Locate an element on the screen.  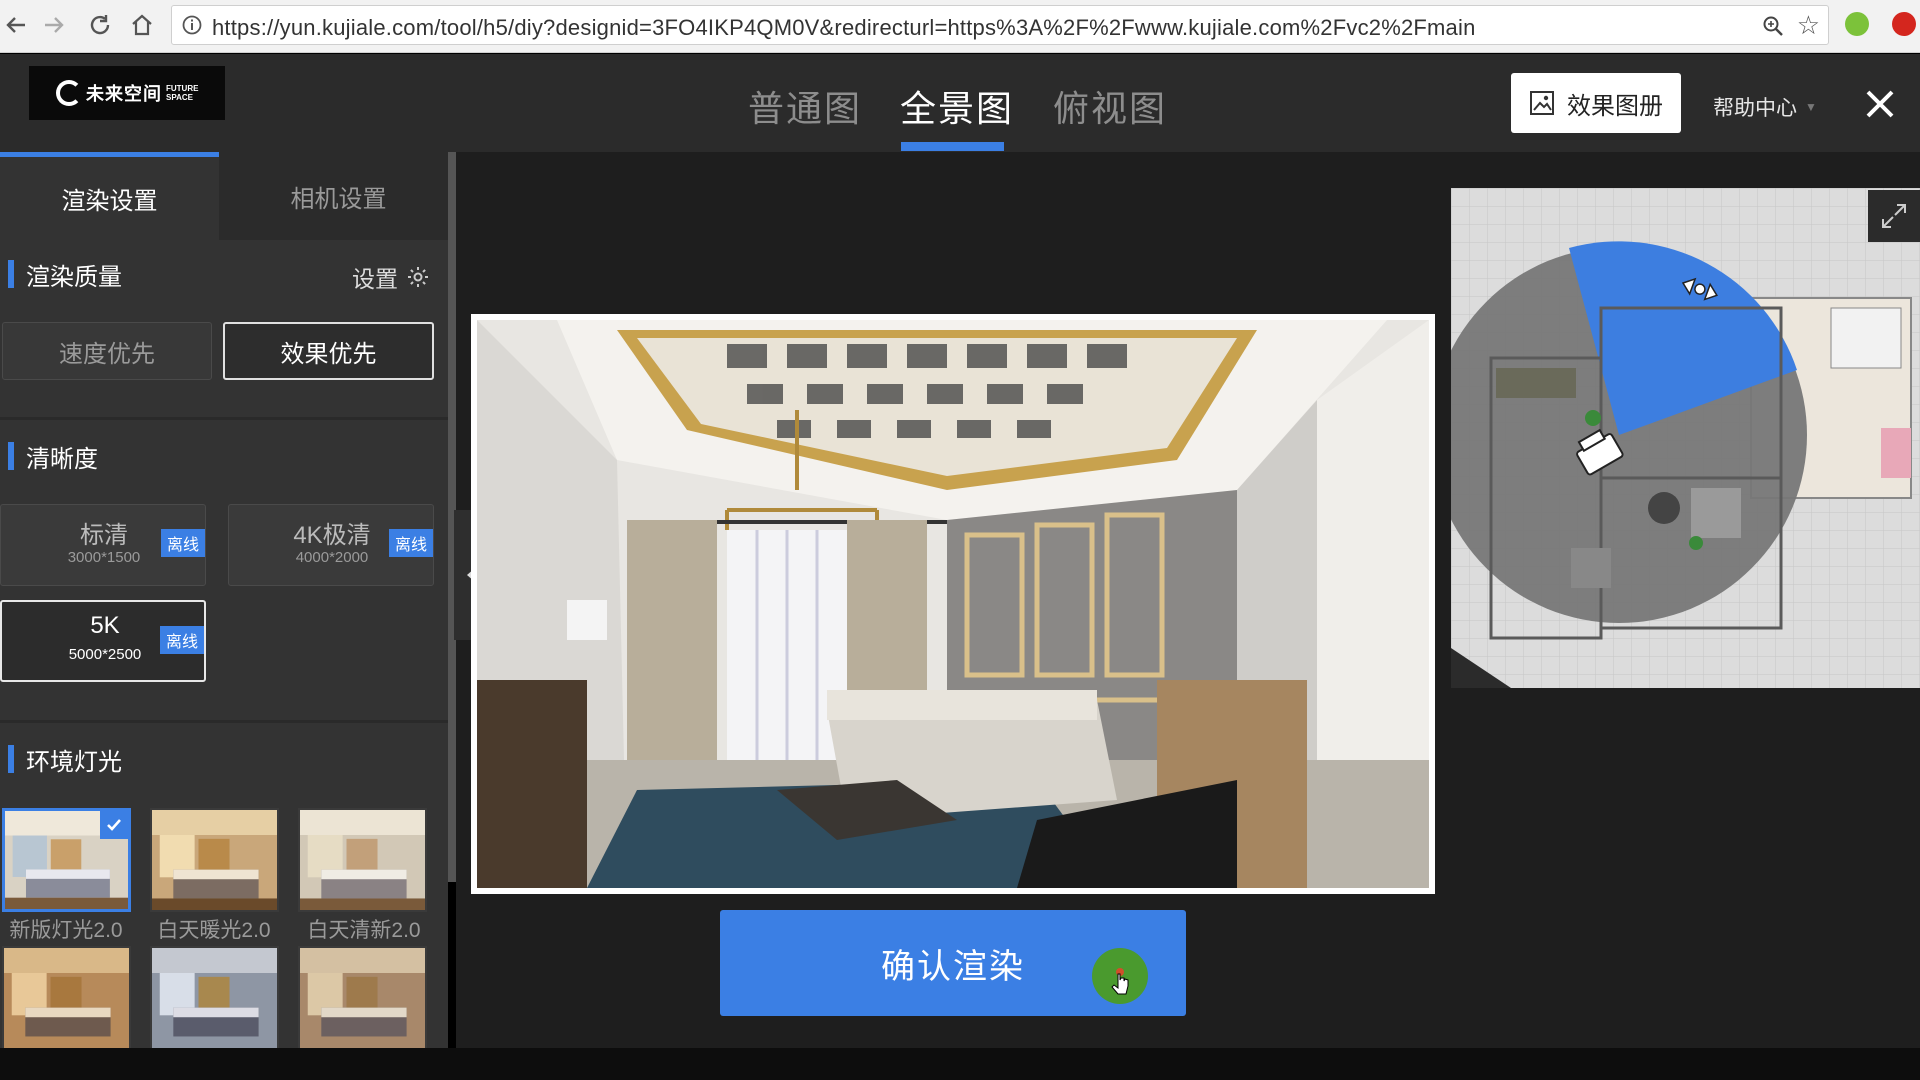
render-album-label: 效果图册 is located at coordinates (1615, 106).